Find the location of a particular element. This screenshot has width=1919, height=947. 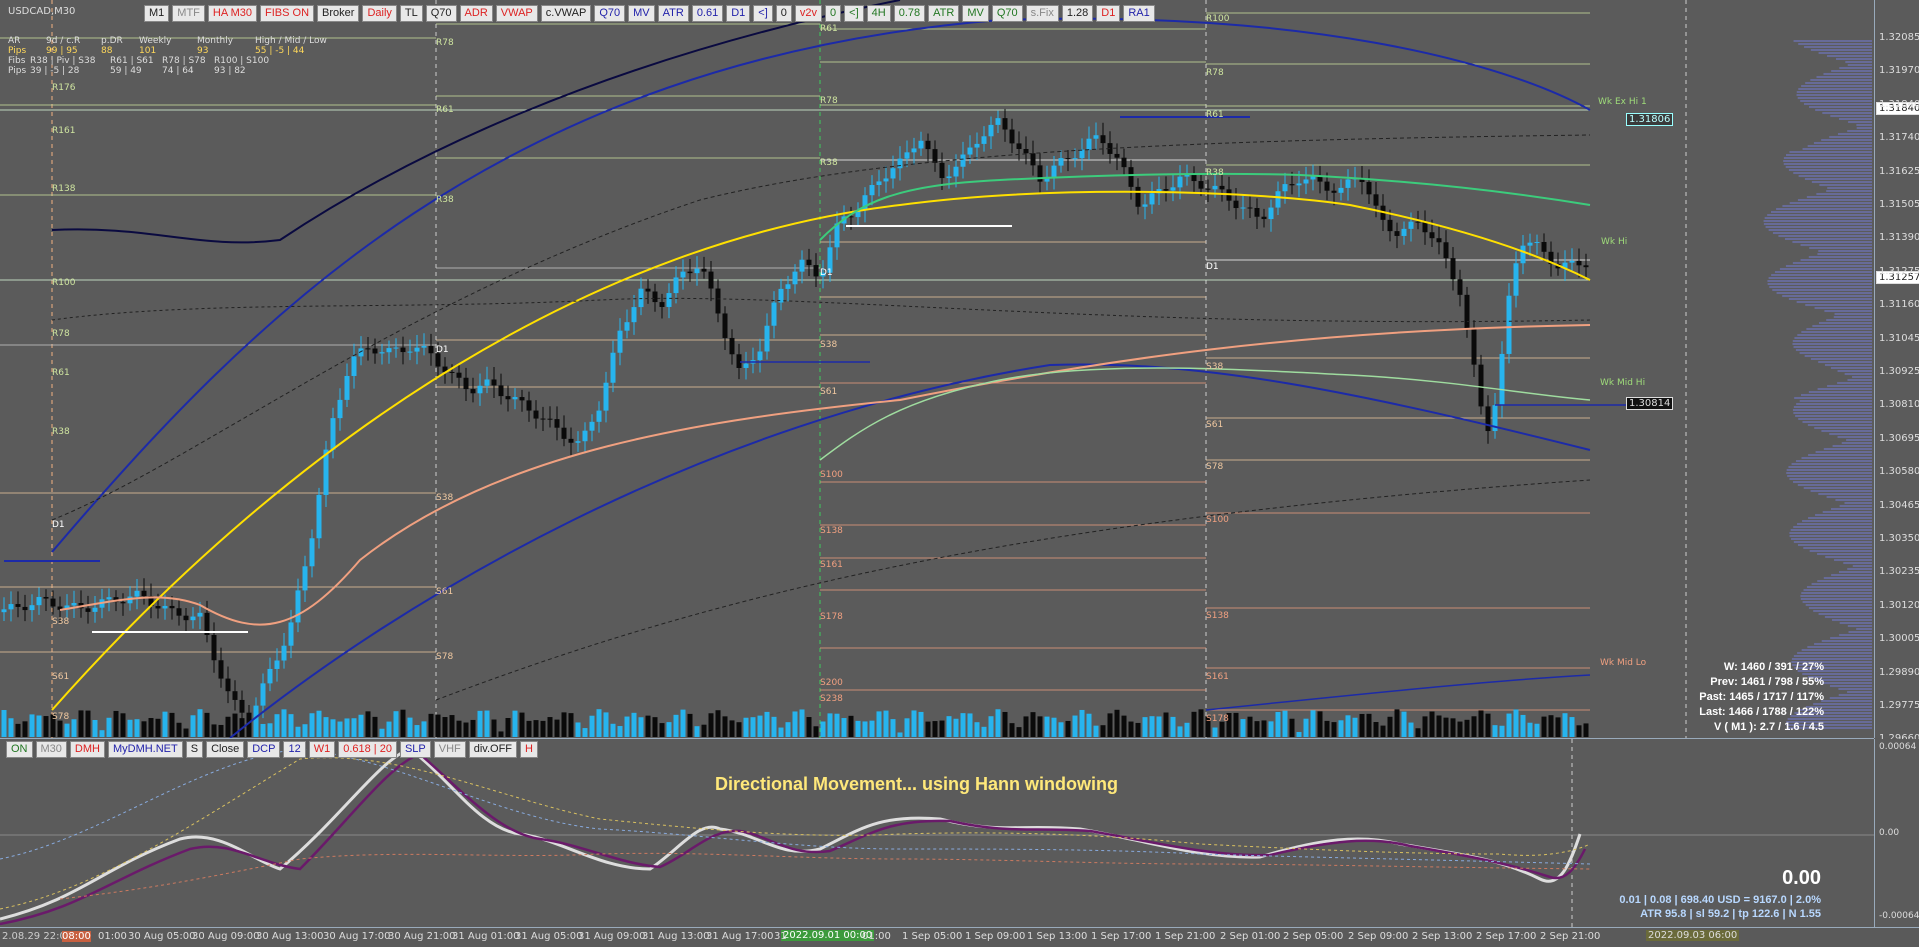

indicator-button-15: D1 is located at coordinates (738, 13).